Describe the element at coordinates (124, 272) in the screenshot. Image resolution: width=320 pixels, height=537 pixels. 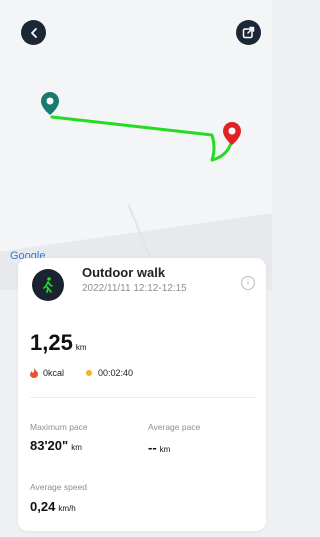
I see `activity-title: Outdoor walk` at that location.